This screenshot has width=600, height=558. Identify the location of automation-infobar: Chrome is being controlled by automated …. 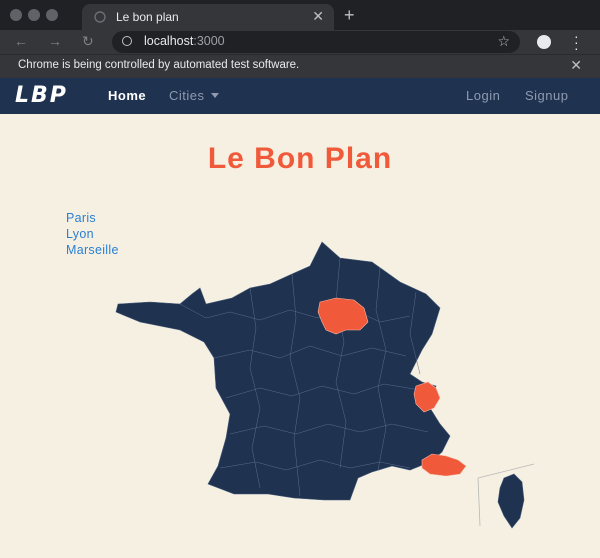
(300, 66).